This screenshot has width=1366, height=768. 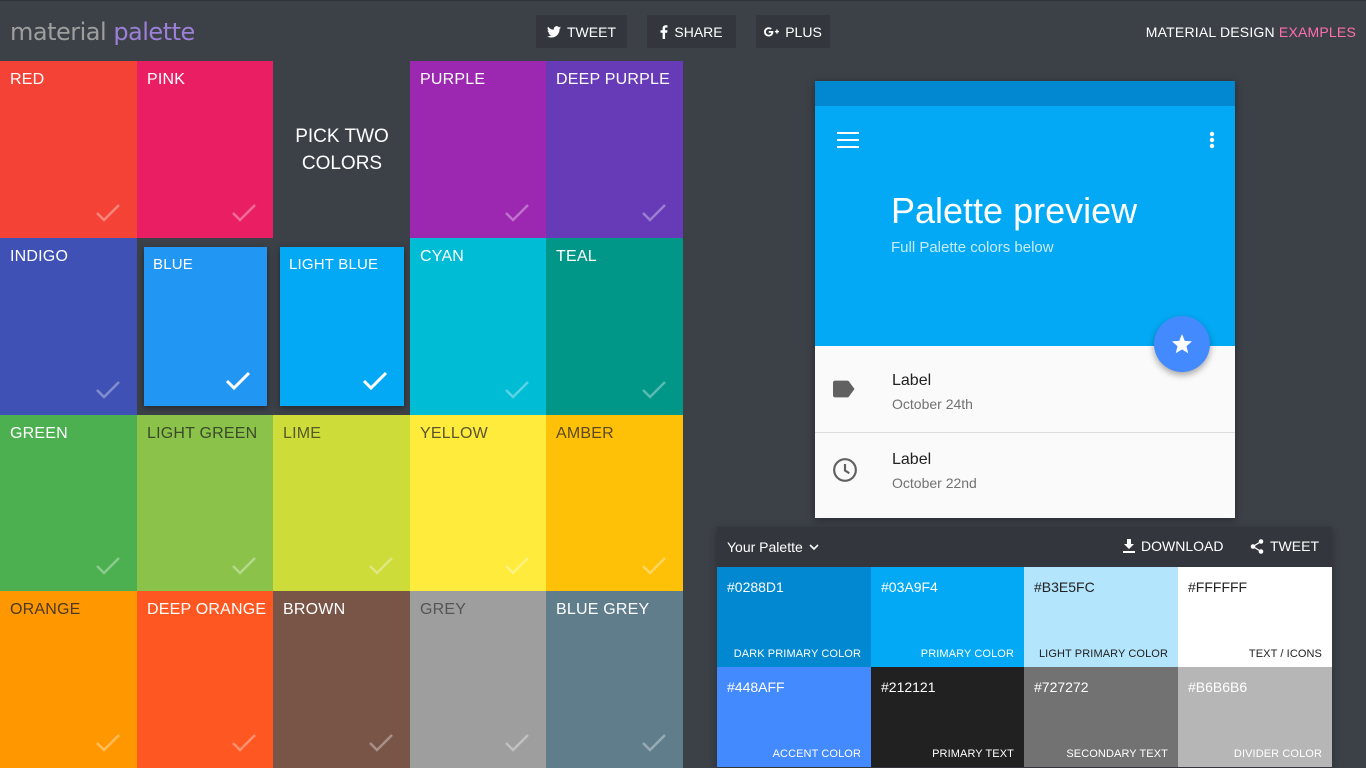 I want to click on download-button: DOWNLOAD, so click(x=1173, y=546).